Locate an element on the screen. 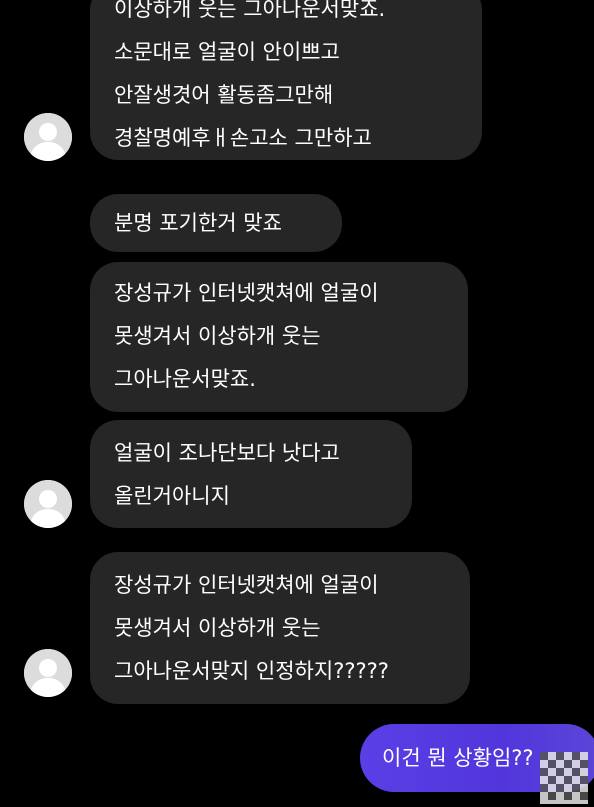  message-text-line: 그아나운서맞죠. is located at coordinates (185, 379).